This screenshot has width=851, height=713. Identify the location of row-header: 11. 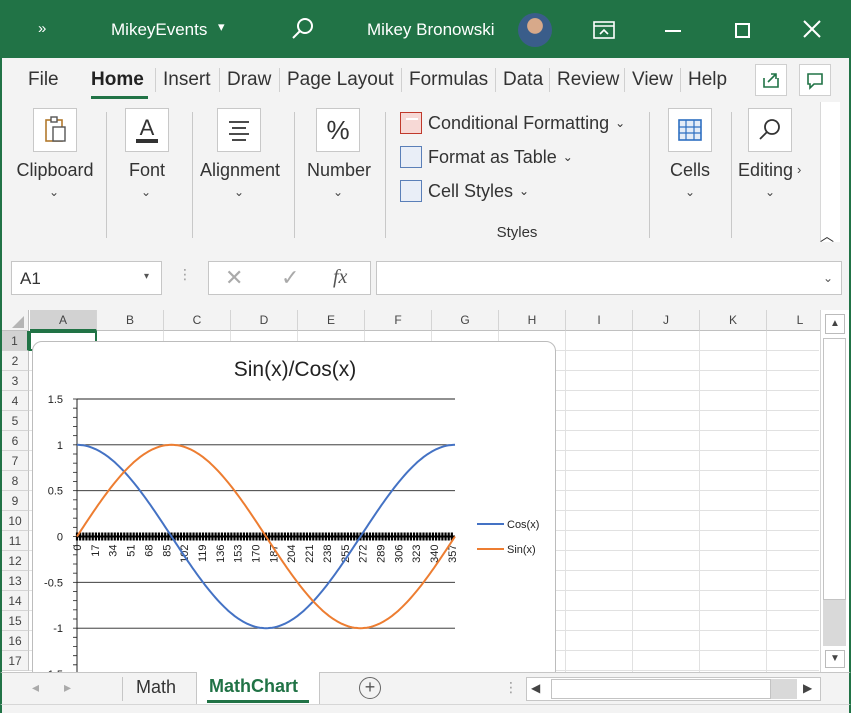
(15, 541).